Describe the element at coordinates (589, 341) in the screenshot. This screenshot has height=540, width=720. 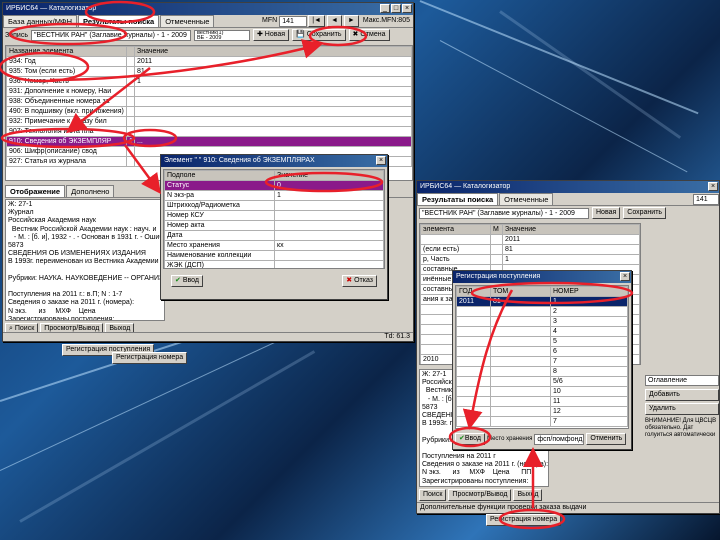
I see `number-cell: 5` at that location.